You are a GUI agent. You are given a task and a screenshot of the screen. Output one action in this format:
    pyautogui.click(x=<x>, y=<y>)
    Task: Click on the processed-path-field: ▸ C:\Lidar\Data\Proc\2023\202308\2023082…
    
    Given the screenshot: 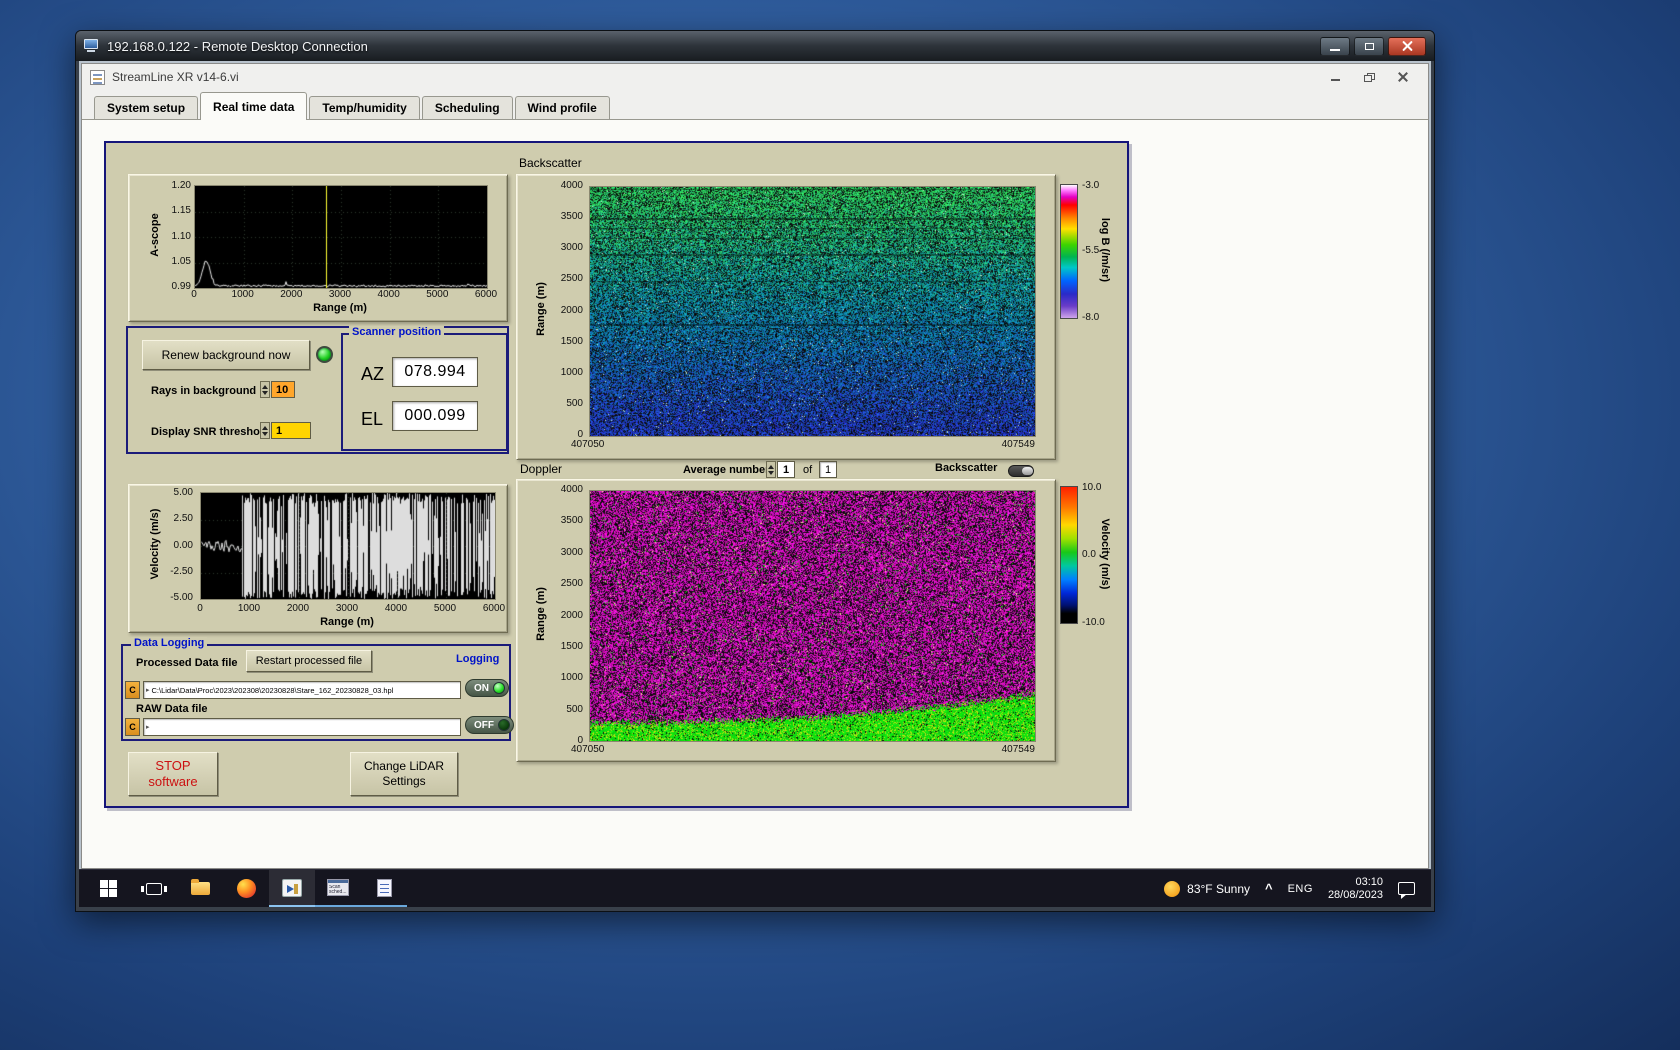 What is the action you would take?
    pyautogui.click(x=302, y=690)
    